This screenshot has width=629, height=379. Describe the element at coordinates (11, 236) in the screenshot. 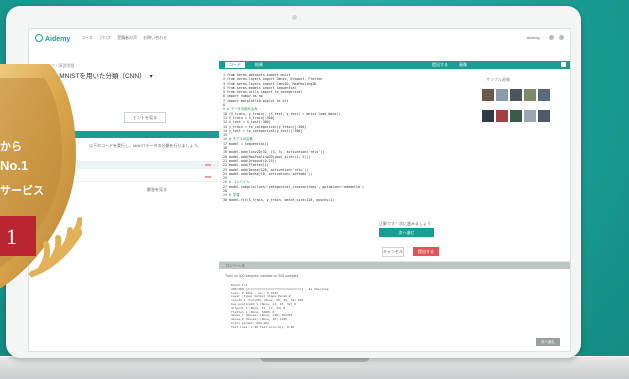

I see `badge-number: 1` at that location.